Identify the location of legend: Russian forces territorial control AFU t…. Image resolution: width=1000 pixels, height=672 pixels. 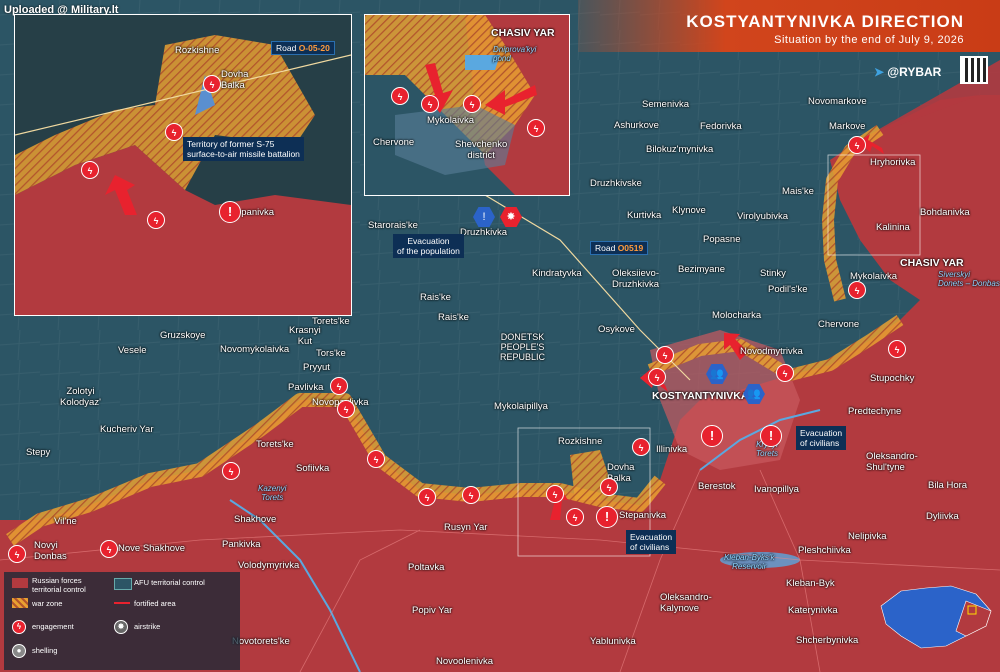
(122, 621).